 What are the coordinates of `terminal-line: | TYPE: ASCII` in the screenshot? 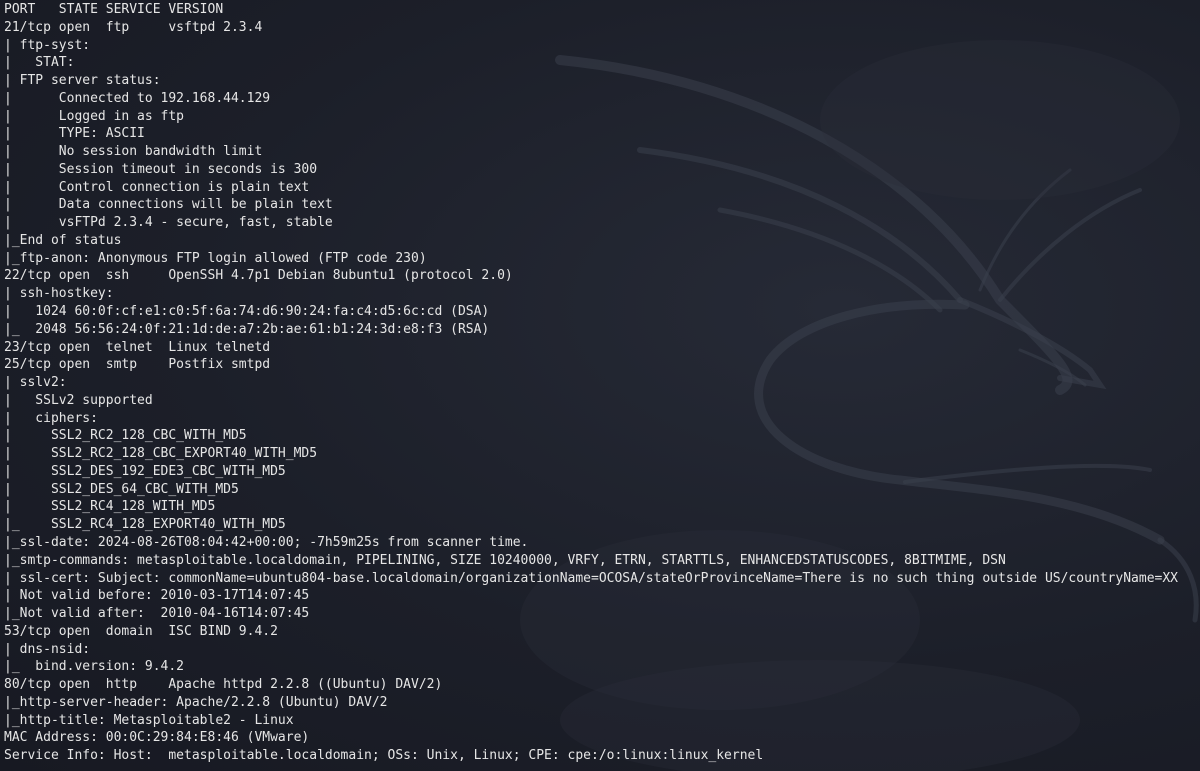 It's located at (74, 134).